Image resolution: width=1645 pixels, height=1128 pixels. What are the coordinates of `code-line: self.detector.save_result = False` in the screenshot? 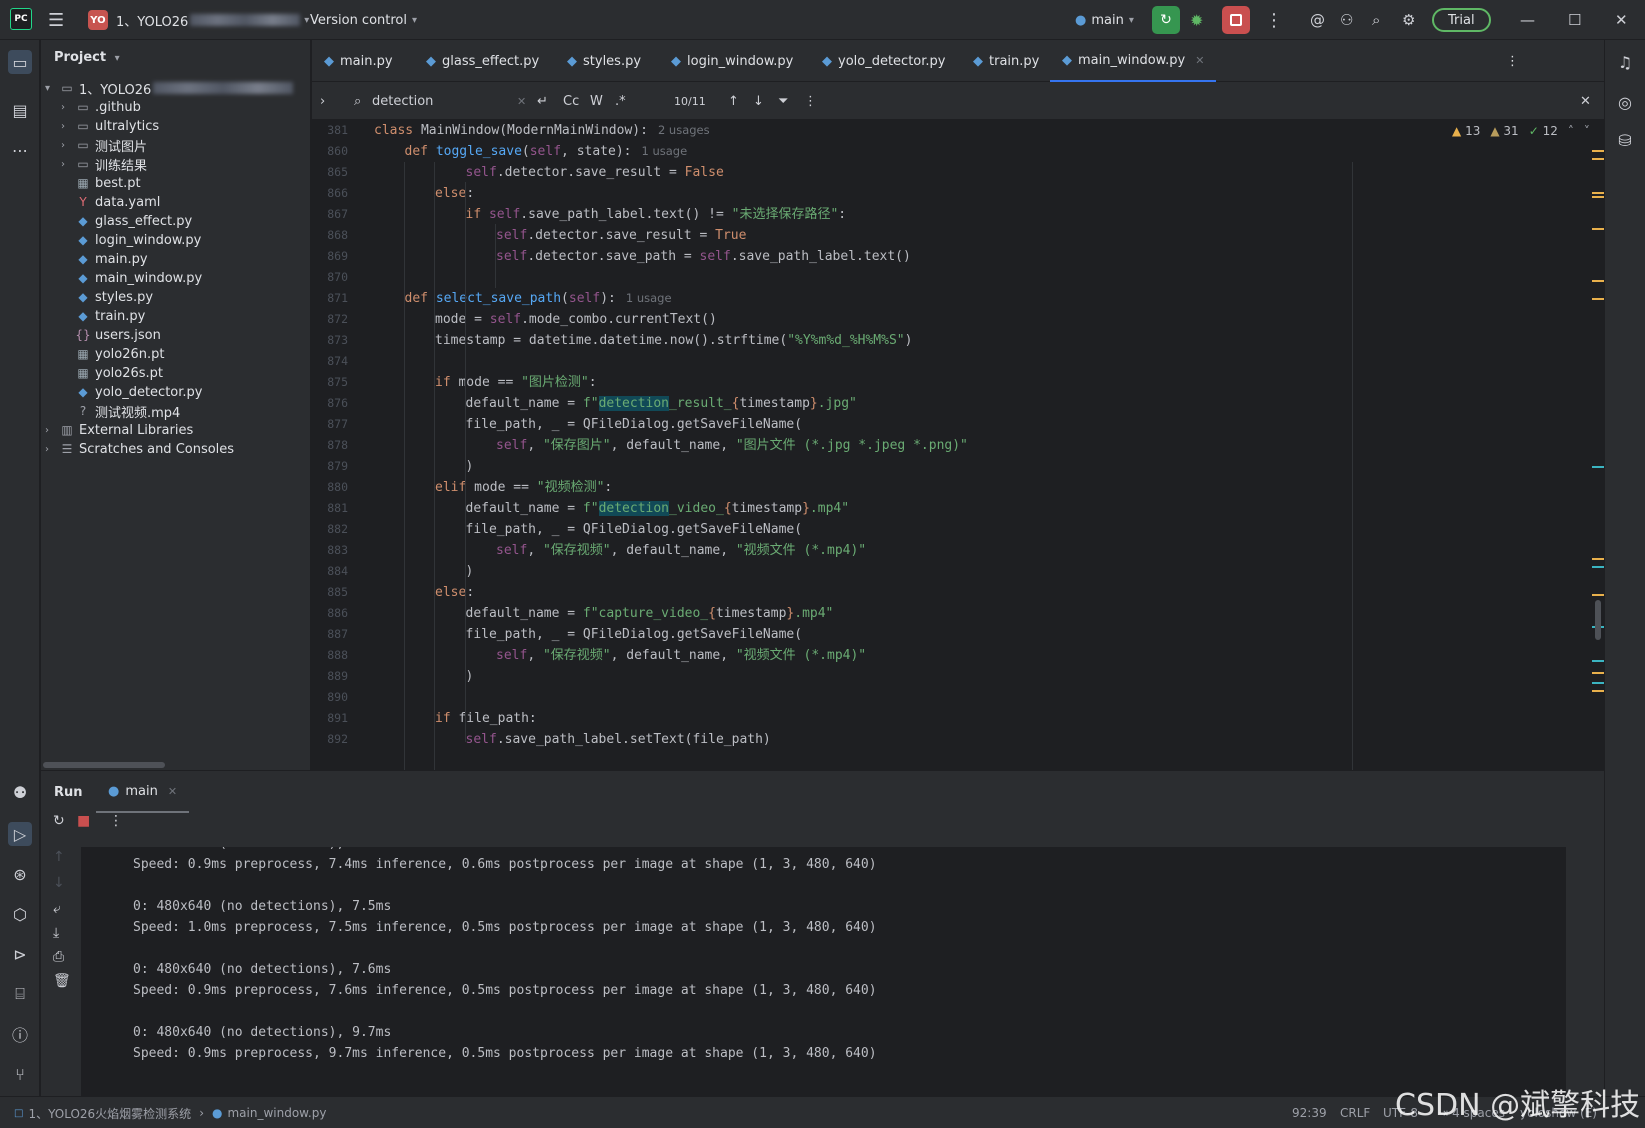 It's located at (595, 172).